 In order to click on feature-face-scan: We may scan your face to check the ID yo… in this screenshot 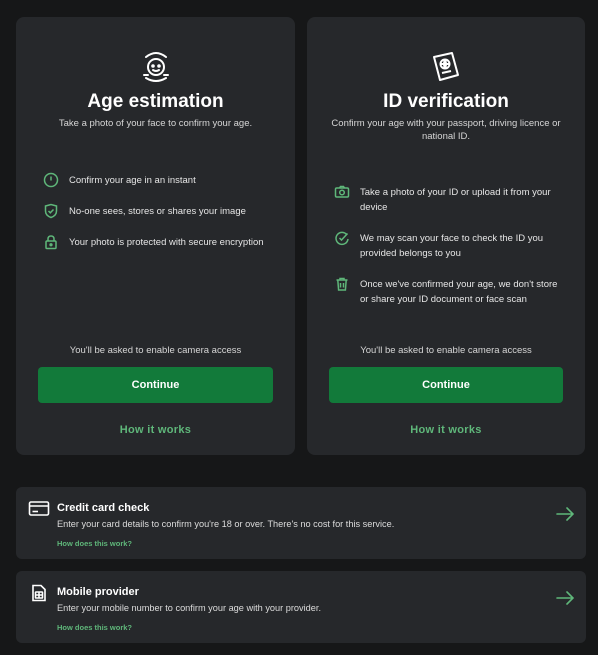, I will do `click(450, 246)`.